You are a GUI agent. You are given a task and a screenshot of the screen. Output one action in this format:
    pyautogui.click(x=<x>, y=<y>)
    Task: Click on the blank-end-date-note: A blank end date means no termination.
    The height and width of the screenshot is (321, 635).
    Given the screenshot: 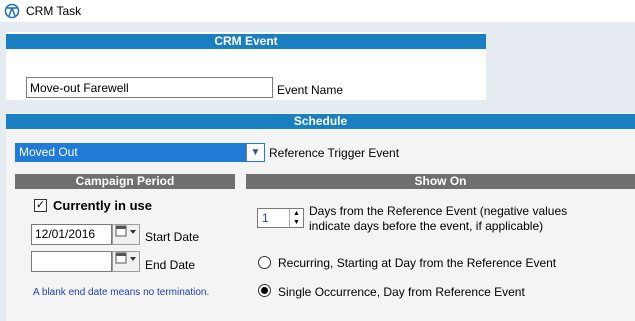 What is the action you would take?
    pyautogui.click(x=121, y=292)
    